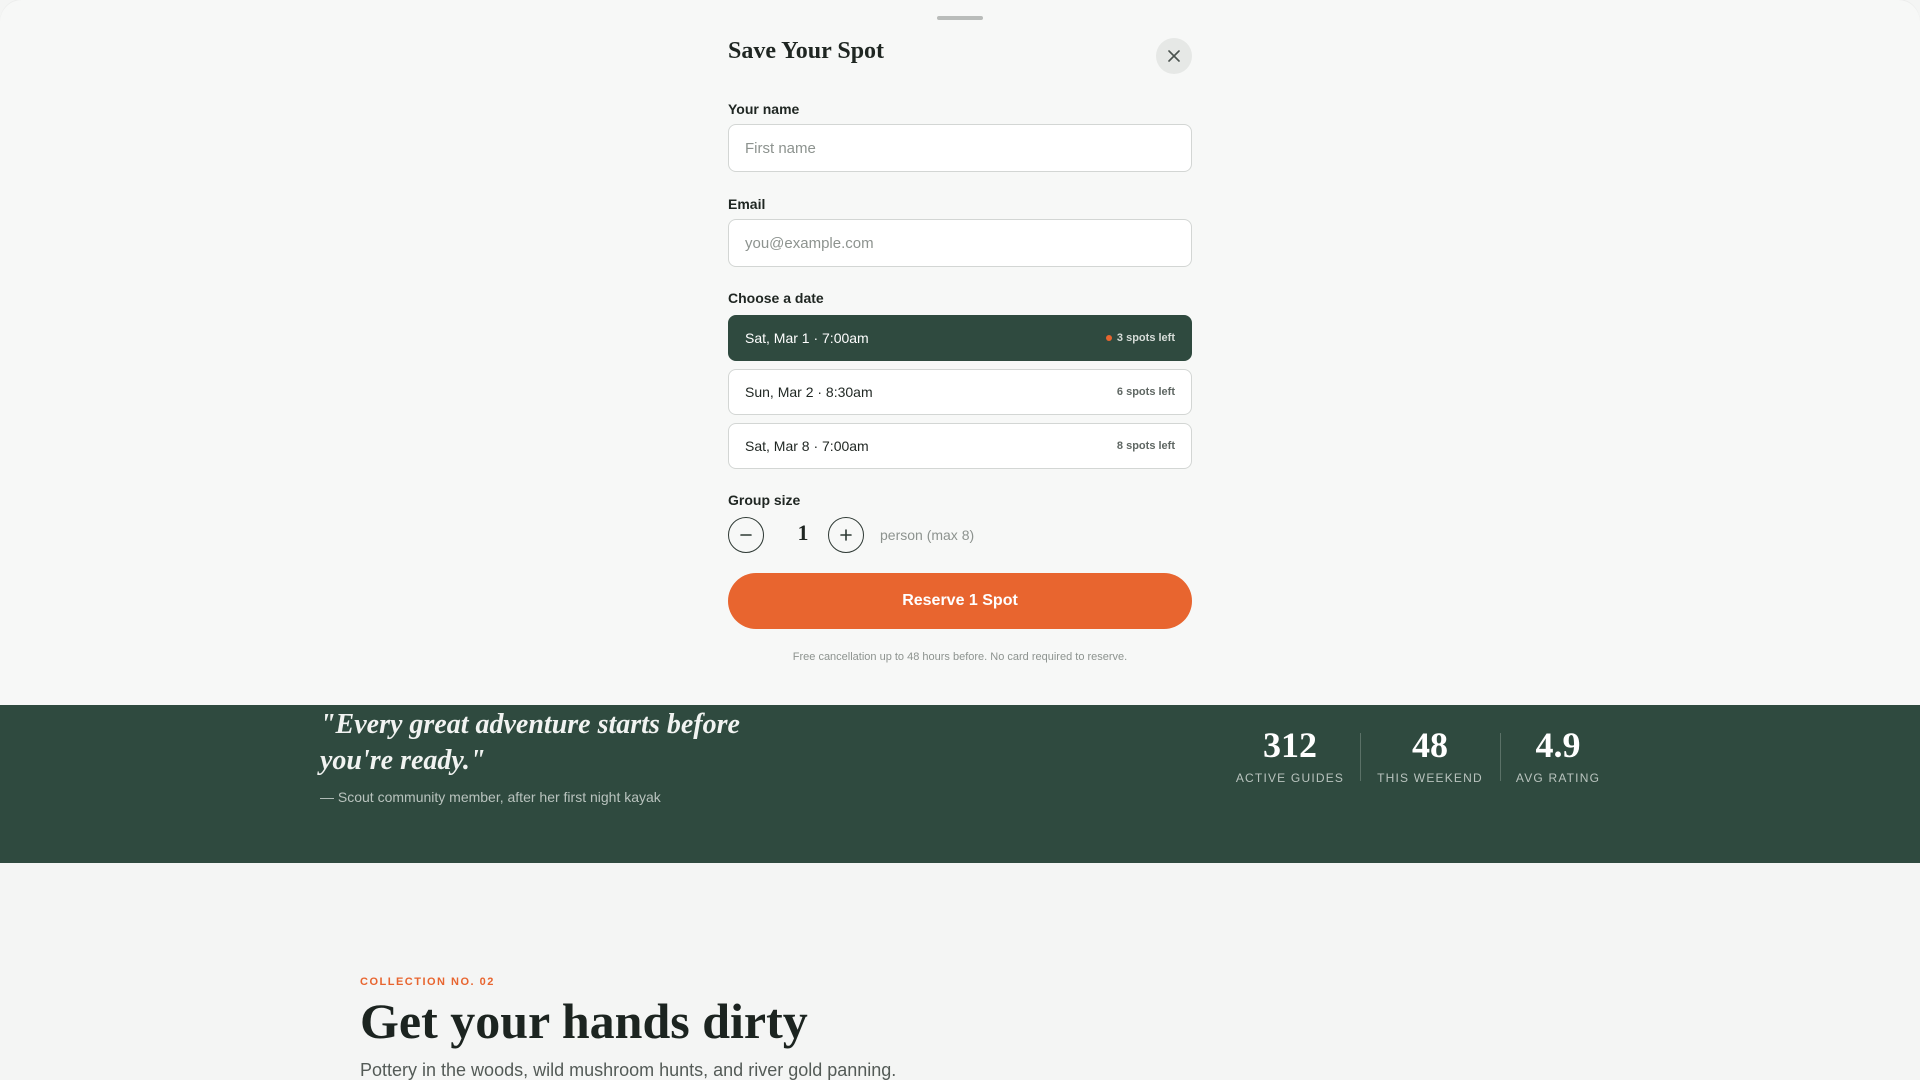  What do you see at coordinates (1145, 392) in the screenshot?
I see `spots-left-text: 6 spots left` at bounding box center [1145, 392].